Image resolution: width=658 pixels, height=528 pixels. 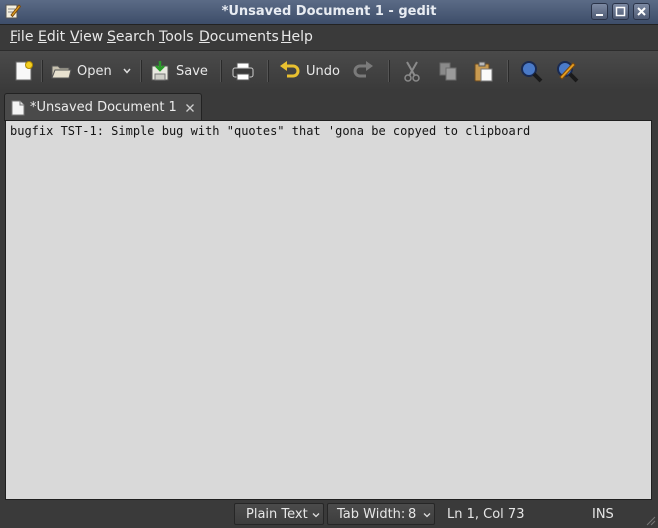 I want to click on menu-documents: Documents, so click(x=239, y=37).